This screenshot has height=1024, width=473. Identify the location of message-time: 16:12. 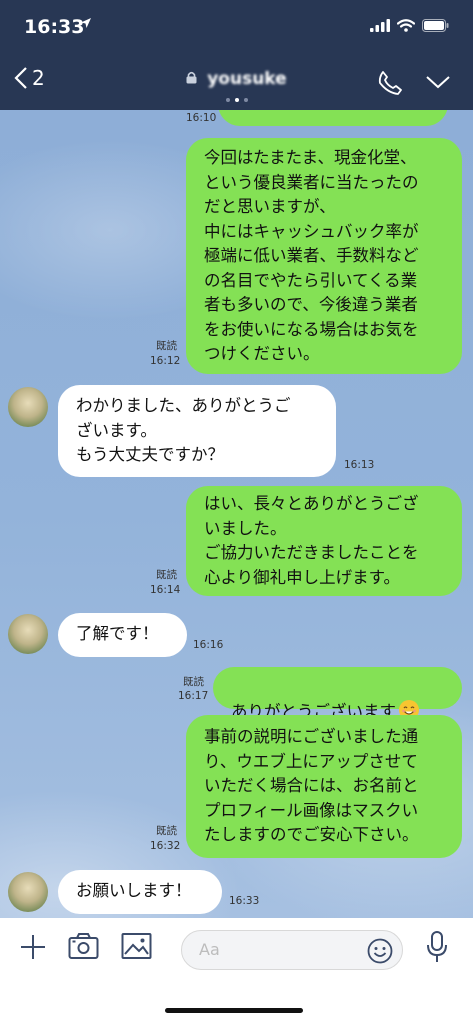
(165, 361).